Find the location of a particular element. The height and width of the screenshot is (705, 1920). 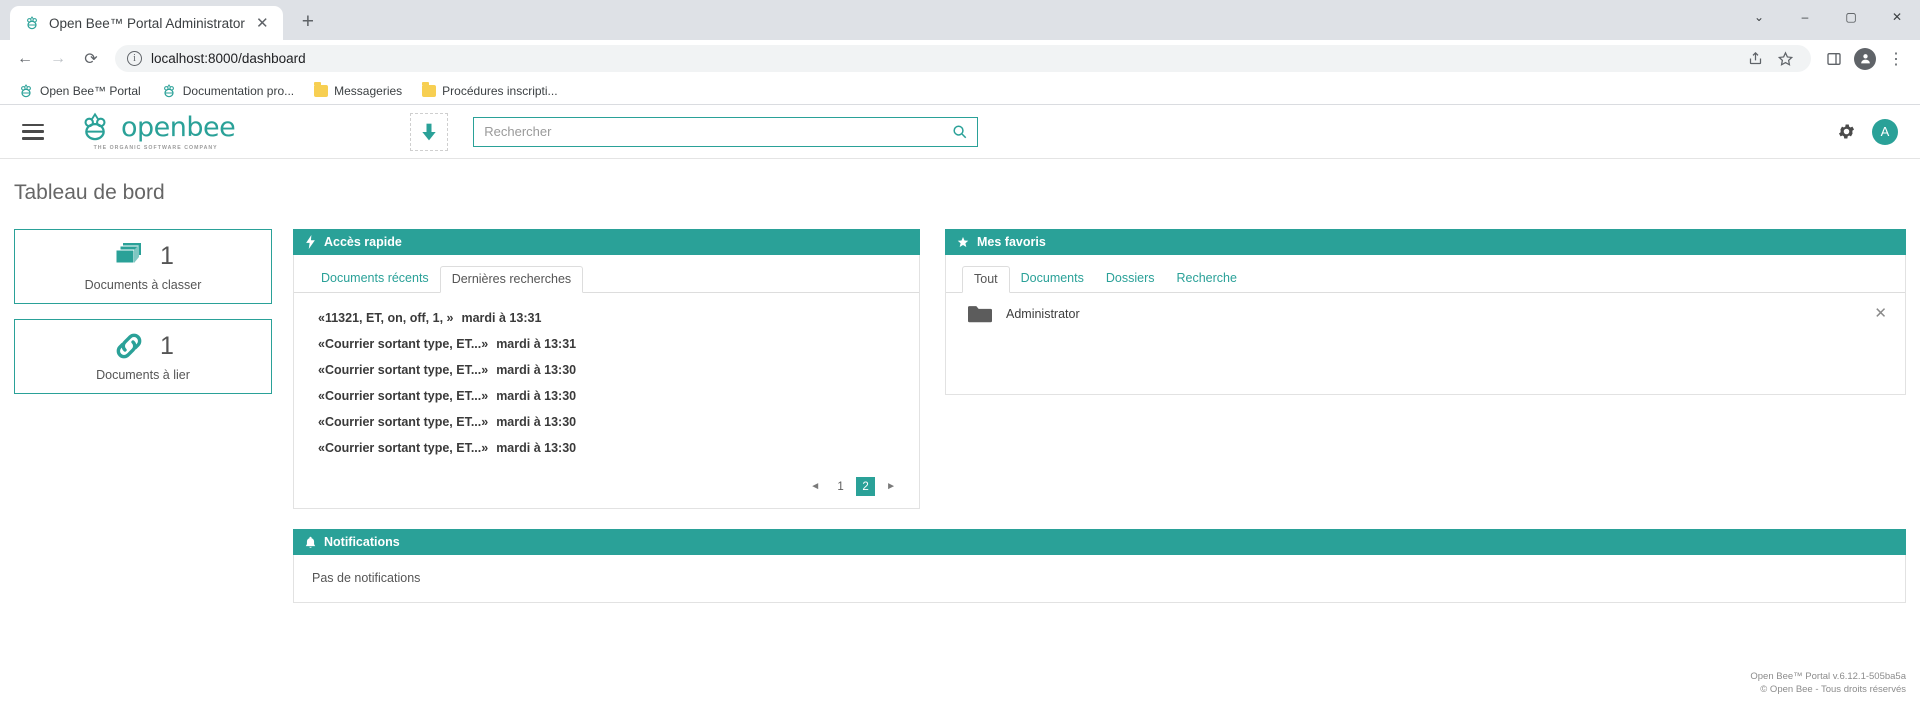

quick-access-header: Accès rapide is located at coordinates (606, 242).